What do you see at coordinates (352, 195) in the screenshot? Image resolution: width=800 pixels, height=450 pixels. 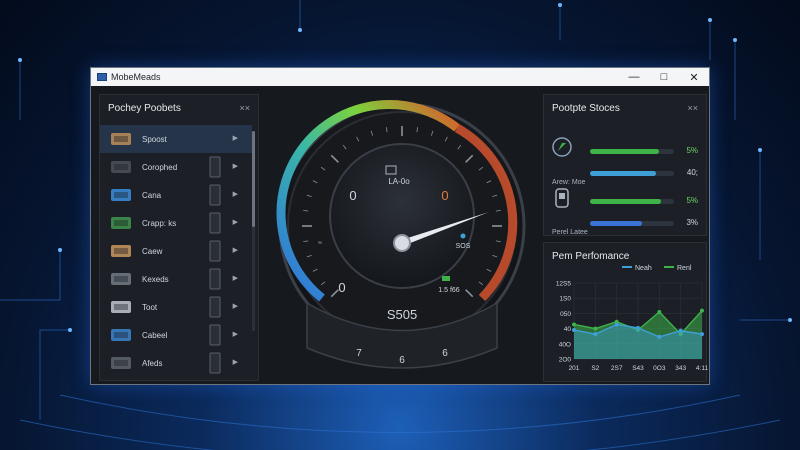 I see `gauge-left-label: 0` at bounding box center [352, 195].